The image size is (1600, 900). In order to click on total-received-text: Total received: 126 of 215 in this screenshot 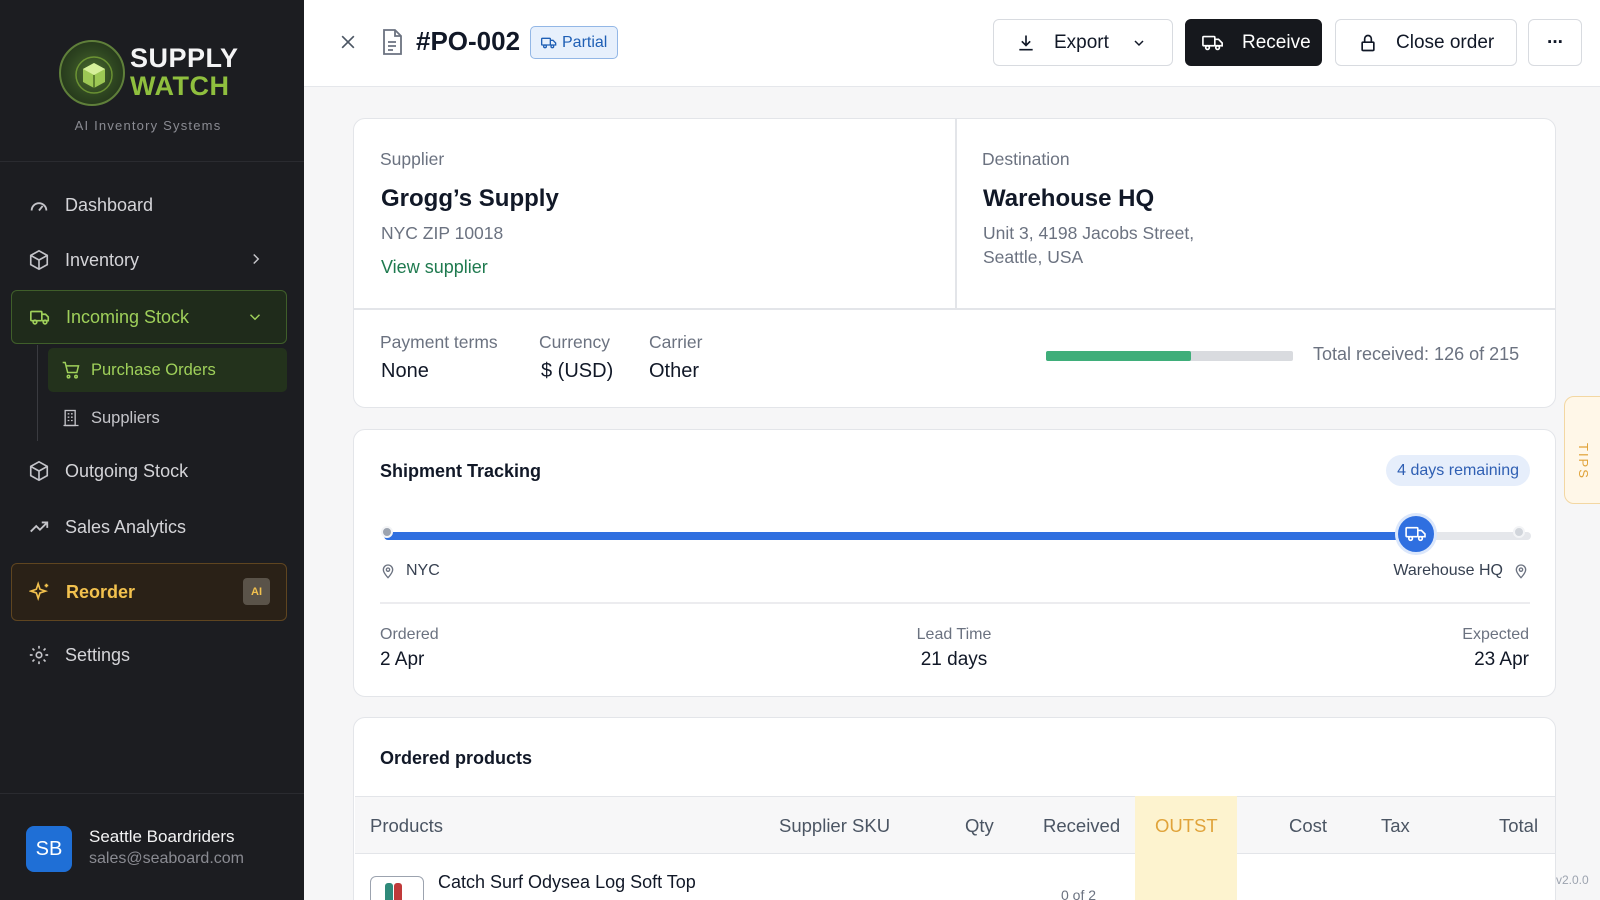, I will do `click(1416, 354)`.